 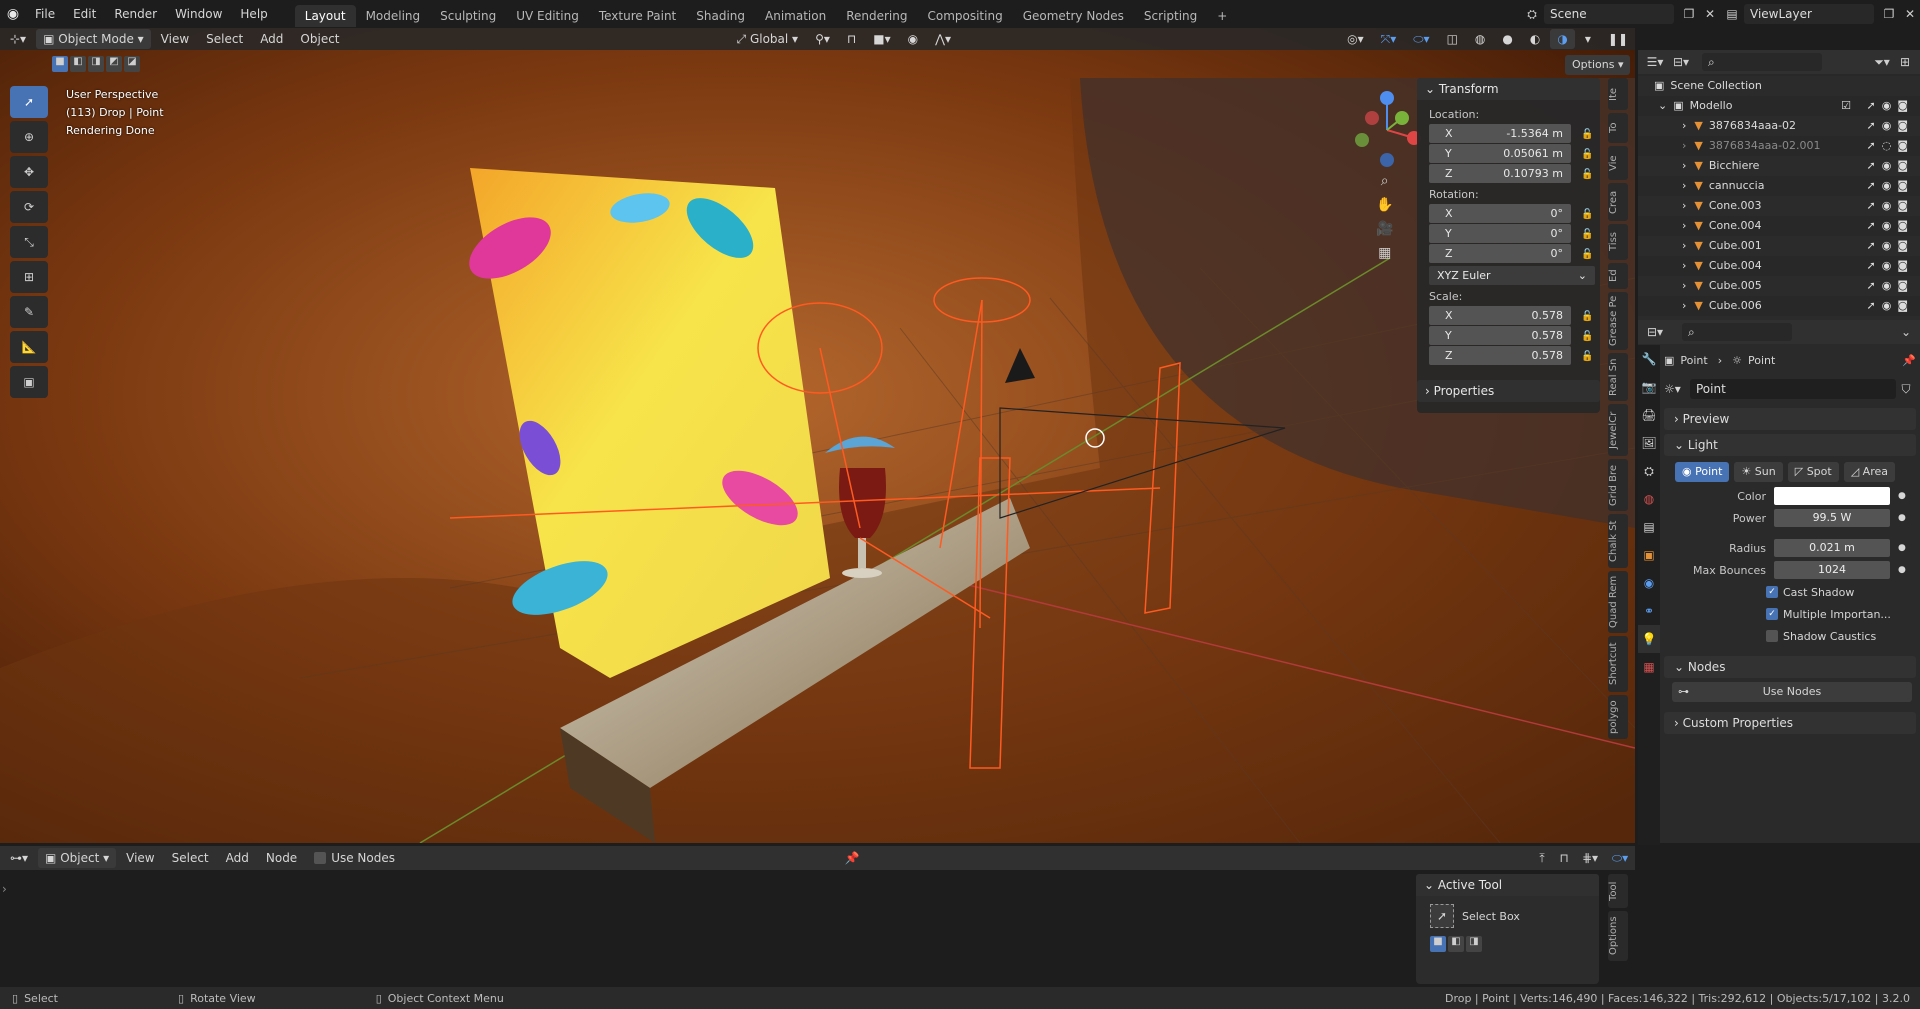 I want to click on mode-dropdown: ▣ Object Mode ▾, so click(x=93, y=39).